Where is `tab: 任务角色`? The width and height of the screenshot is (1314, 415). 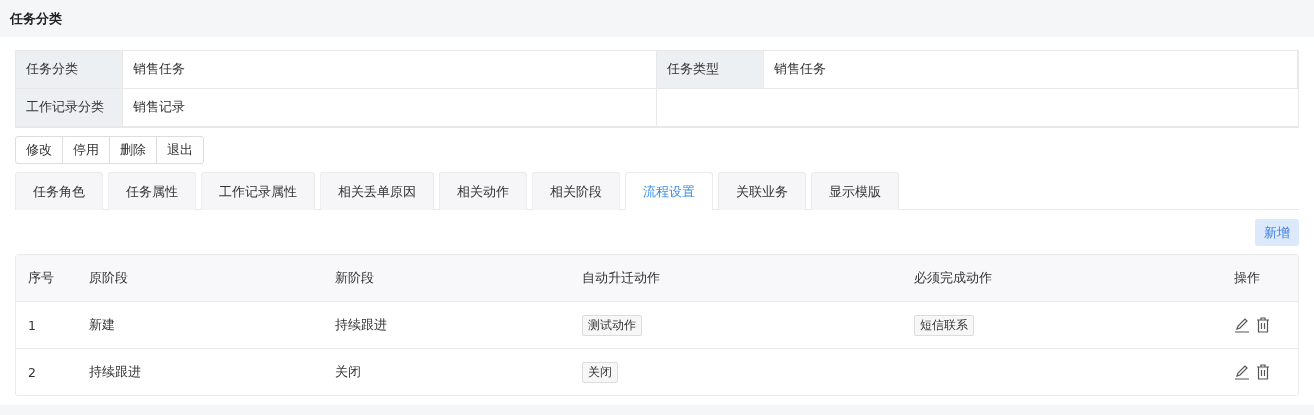 tab: 任务角色 is located at coordinates (59, 191).